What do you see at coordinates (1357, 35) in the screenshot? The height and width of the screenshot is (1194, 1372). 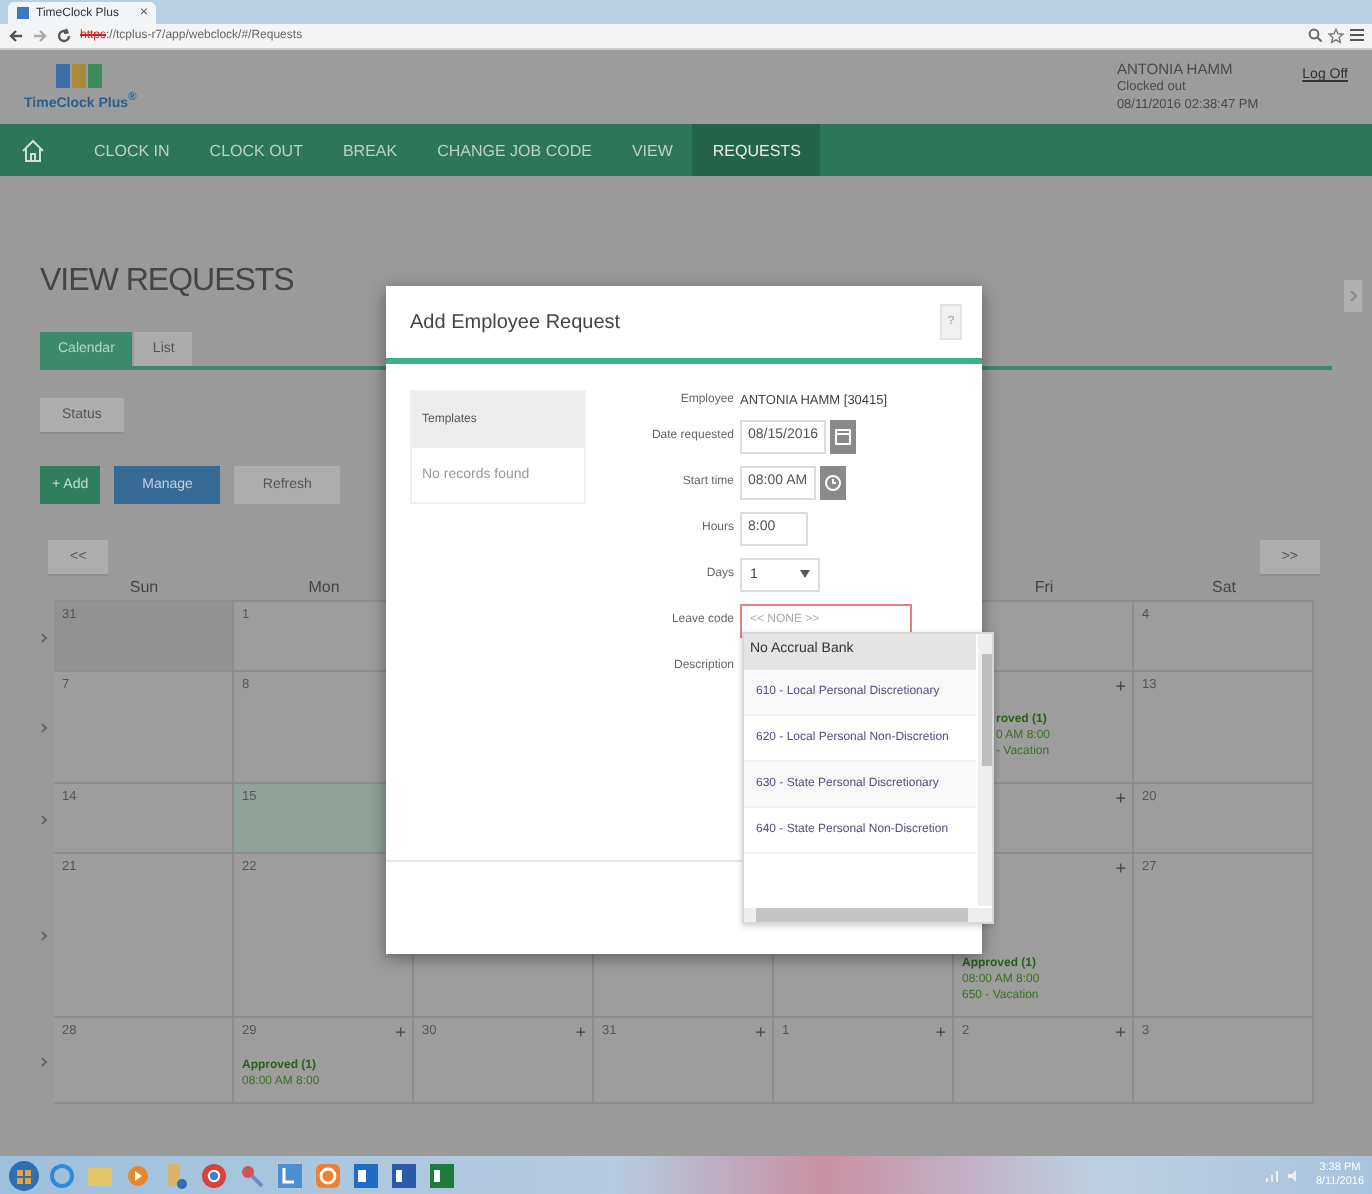 I see `menu-icon` at bounding box center [1357, 35].